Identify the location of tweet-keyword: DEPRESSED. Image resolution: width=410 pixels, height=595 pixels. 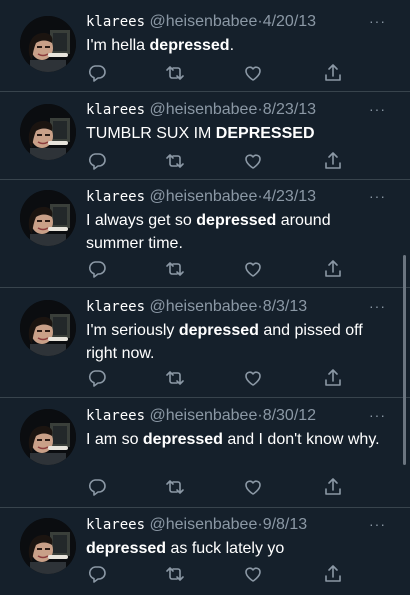
(265, 133).